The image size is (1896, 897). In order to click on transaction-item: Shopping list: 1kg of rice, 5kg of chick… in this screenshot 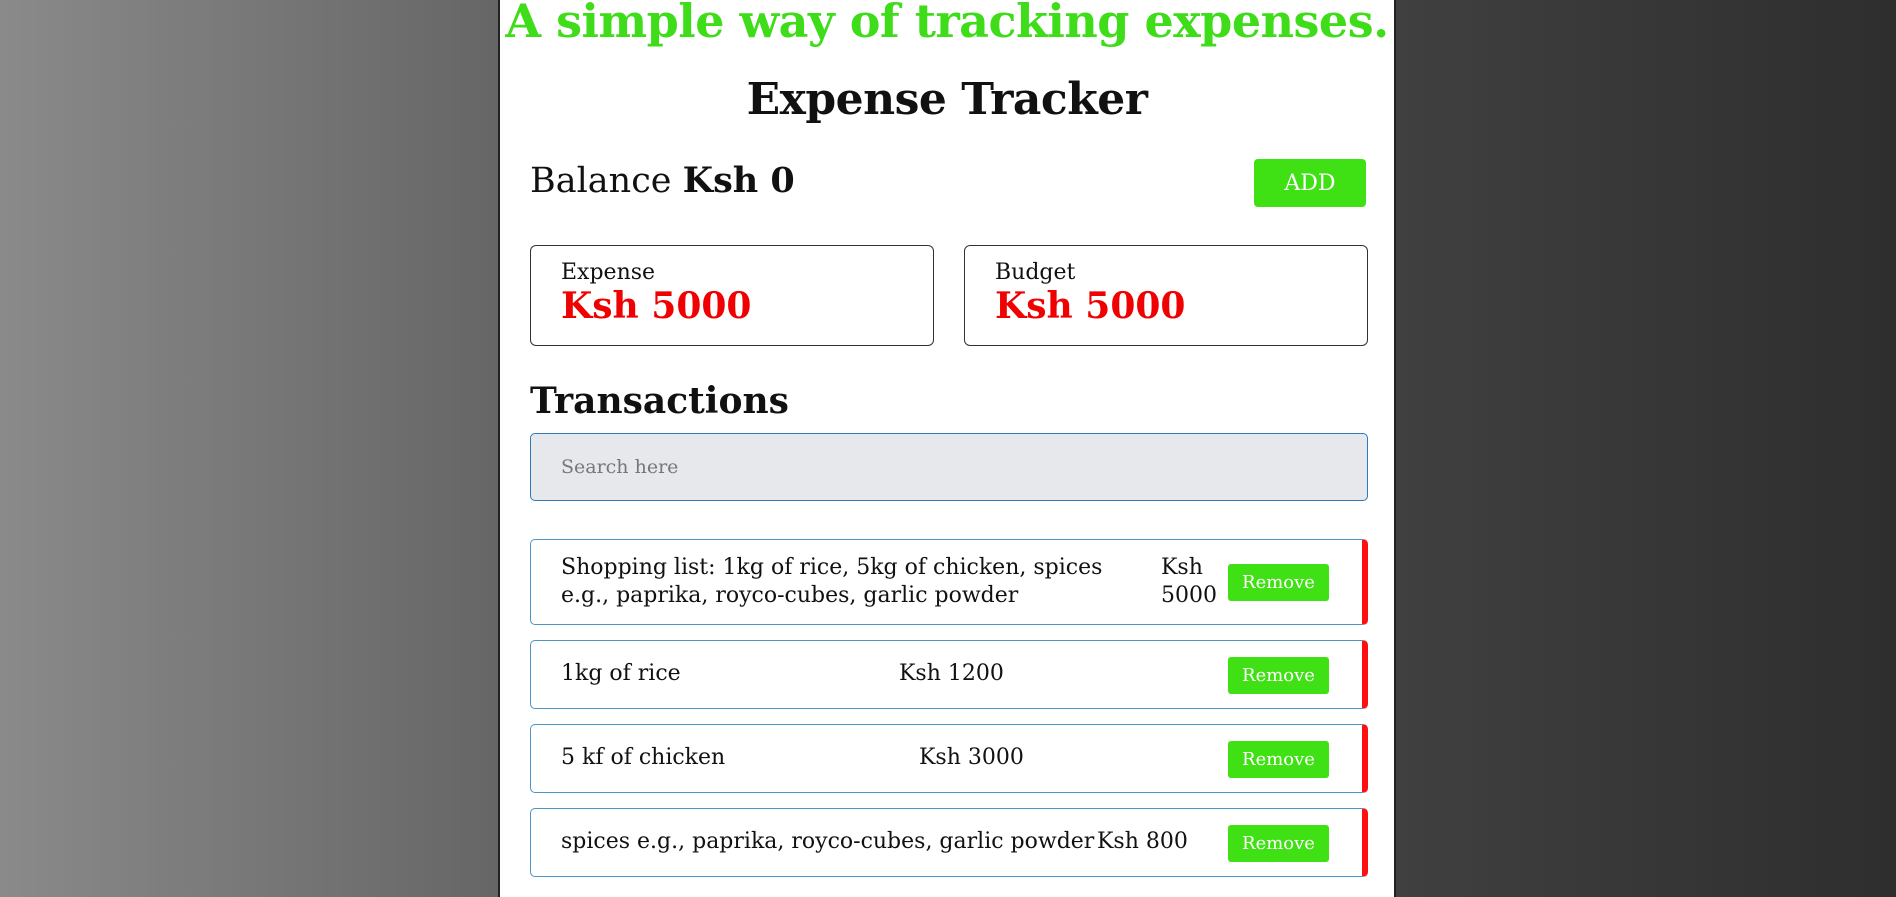, I will do `click(949, 582)`.